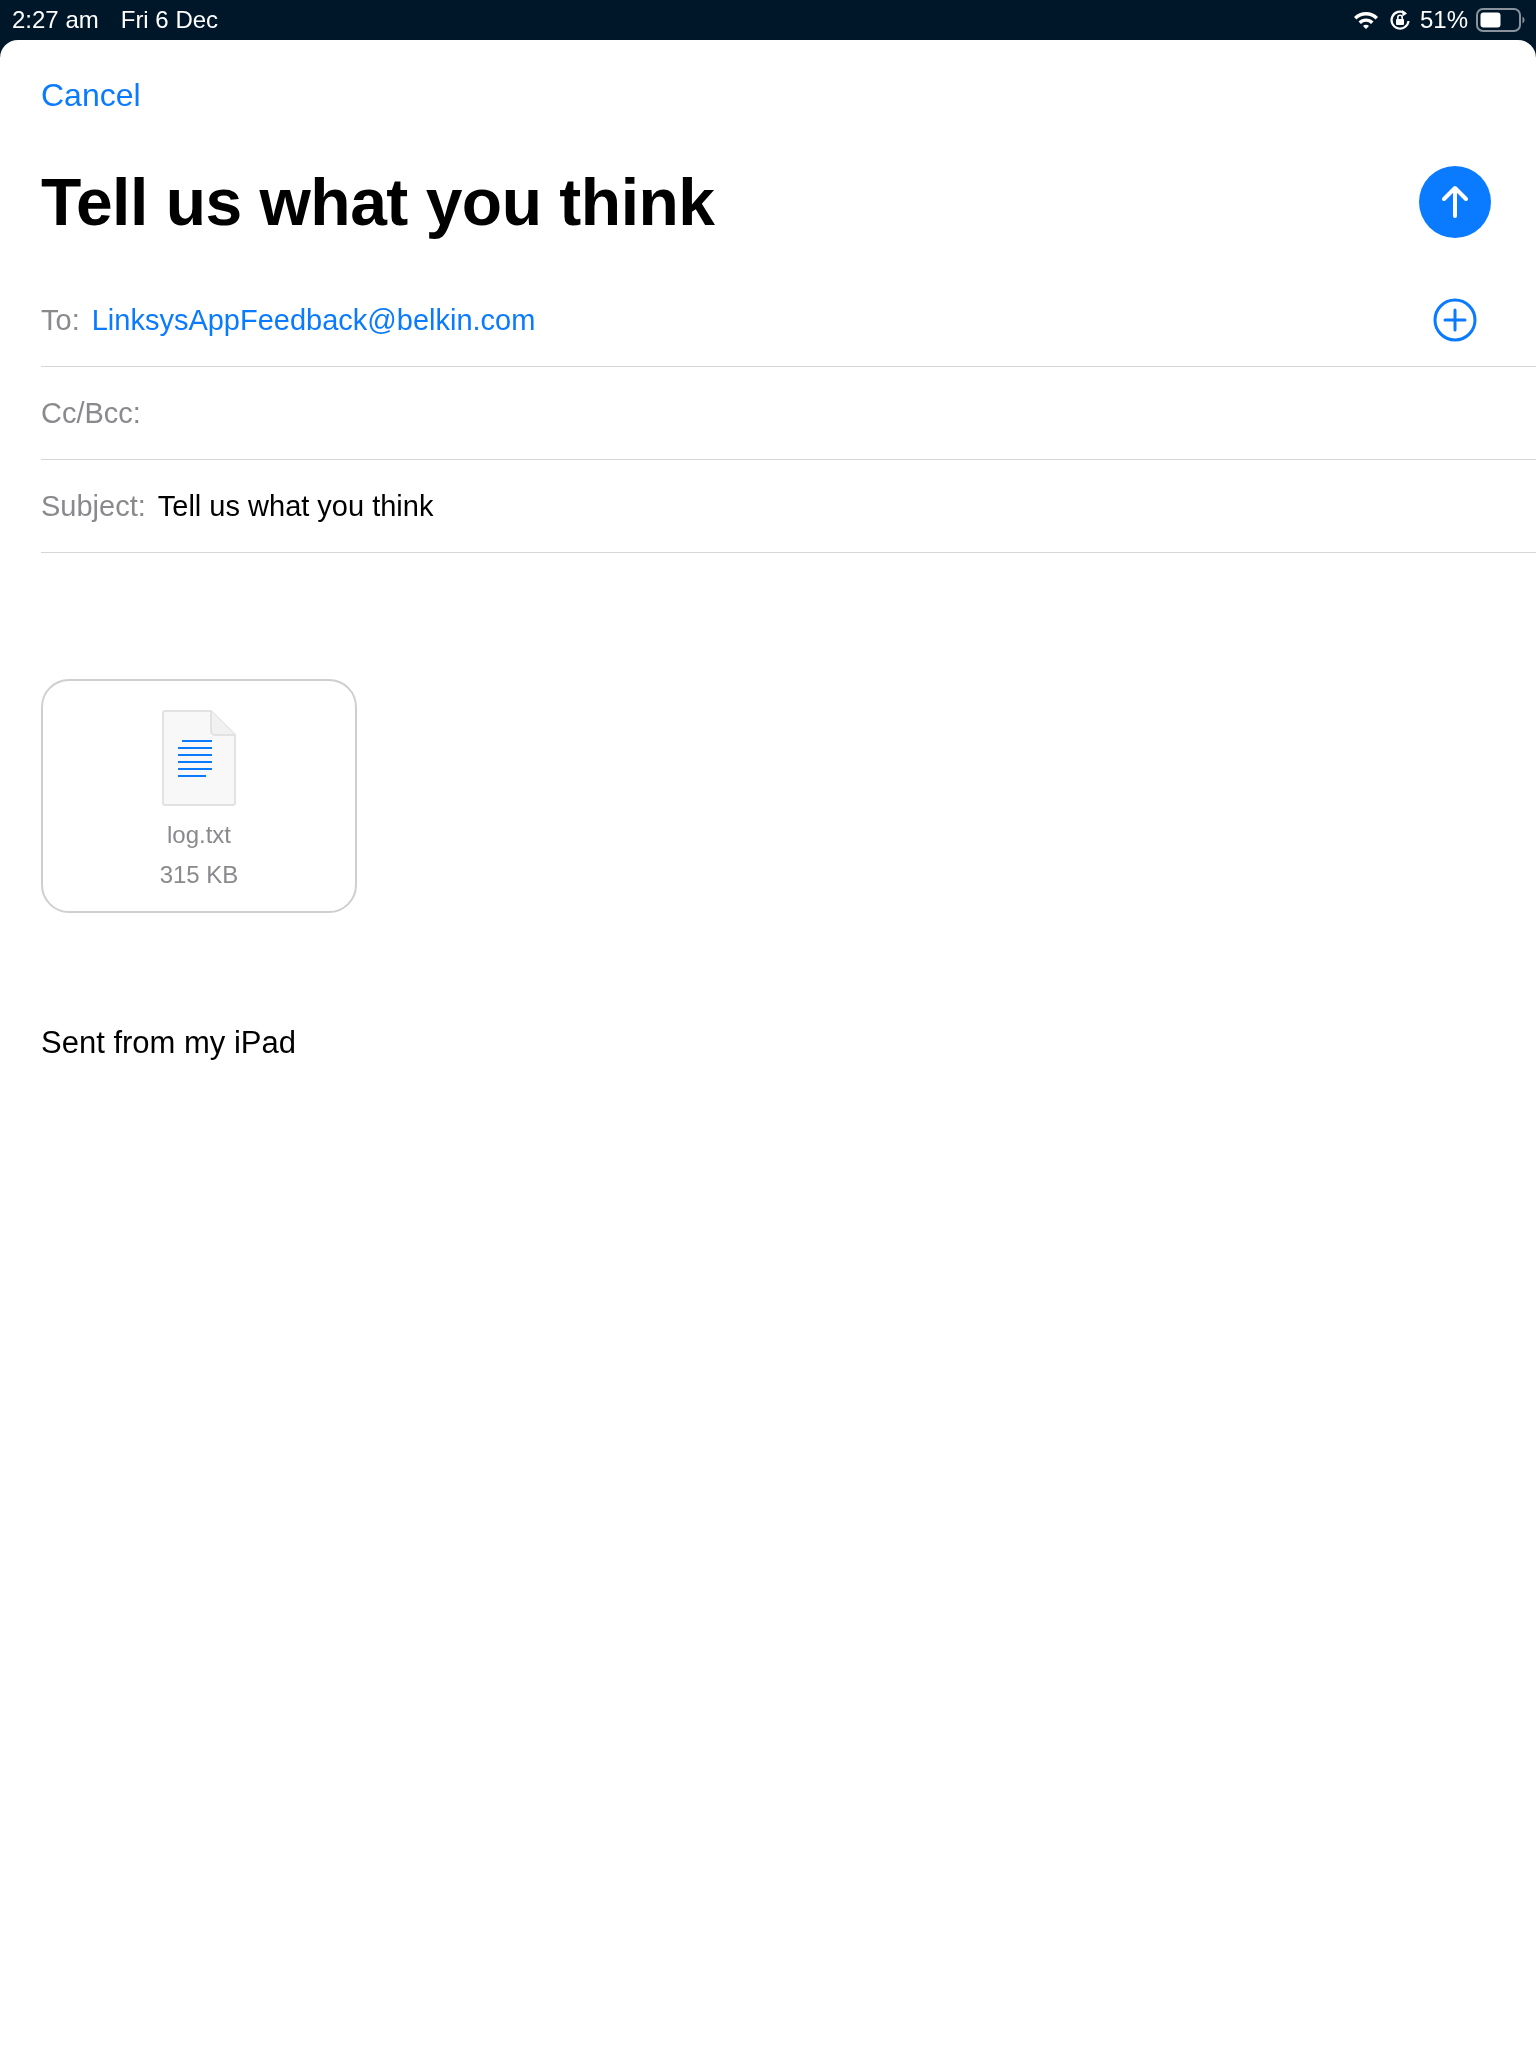  I want to click on subject-field: Tell us what you think, so click(295, 506).